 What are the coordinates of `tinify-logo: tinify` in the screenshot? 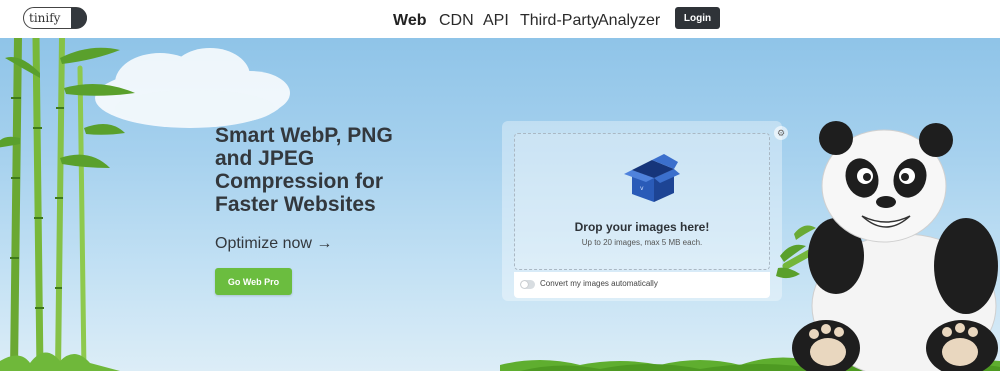 It's located at (55, 18).